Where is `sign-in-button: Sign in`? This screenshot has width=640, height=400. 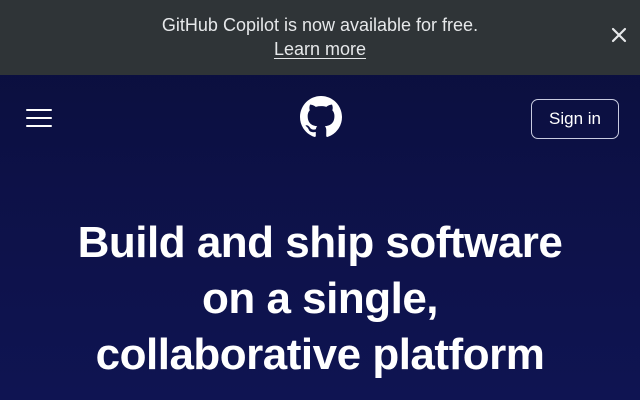 sign-in-button: Sign in is located at coordinates (575, 119).